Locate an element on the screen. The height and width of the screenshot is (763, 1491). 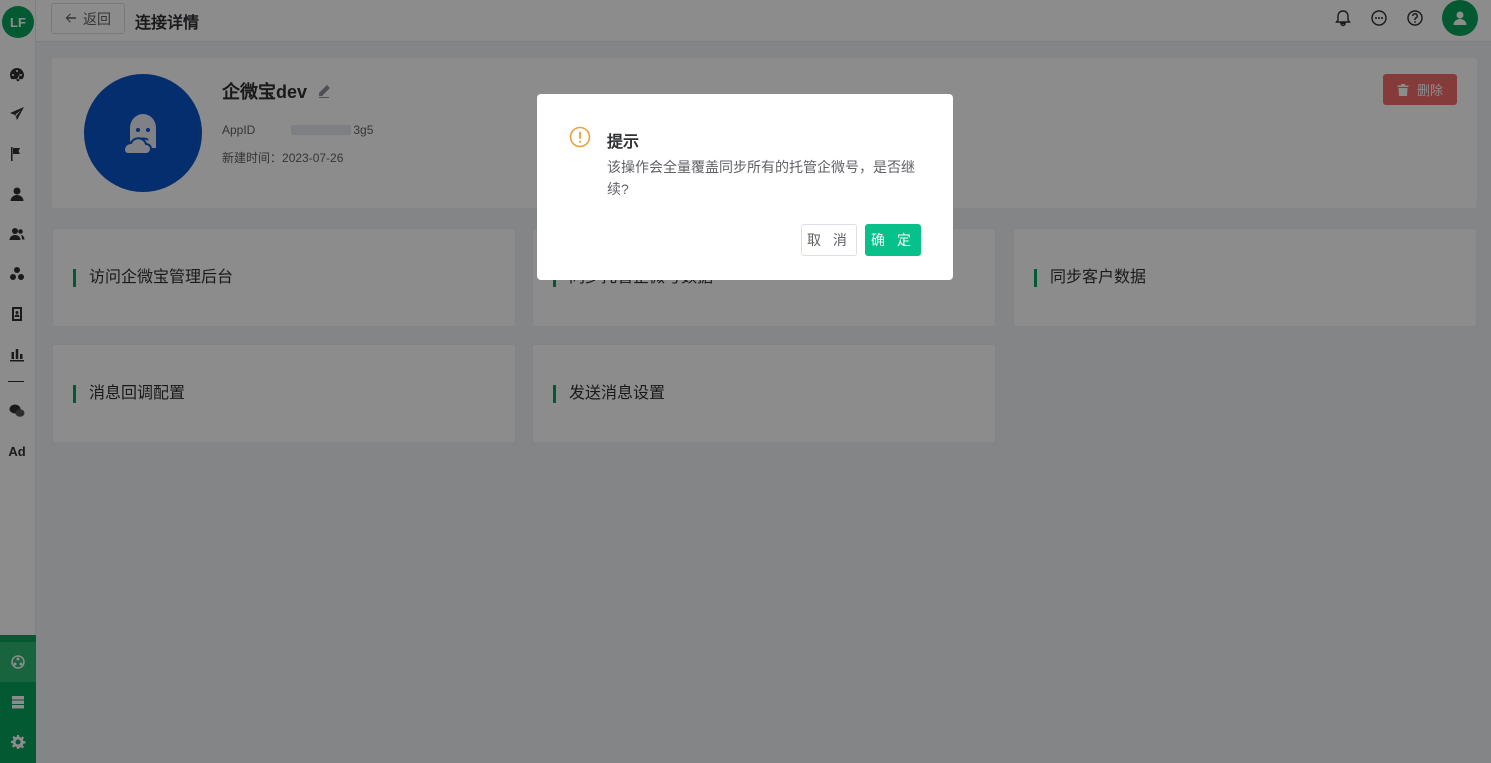
cancel-button: 取 消 is located at coordinates (829, 240).